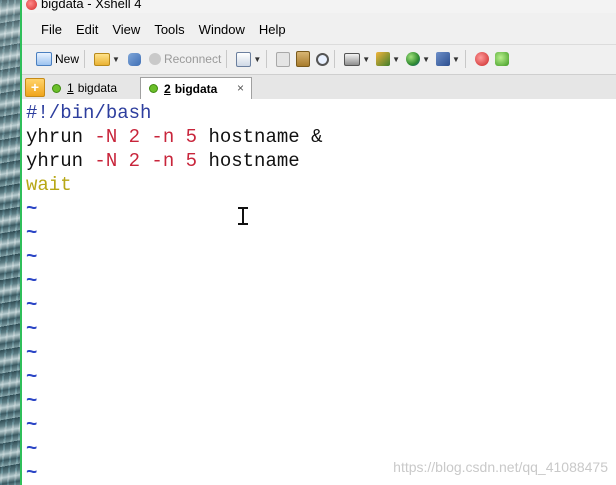 Image resolution: width=616 pixels, height=485 pixels. I want to click on xftp-button, so click(501, 59).